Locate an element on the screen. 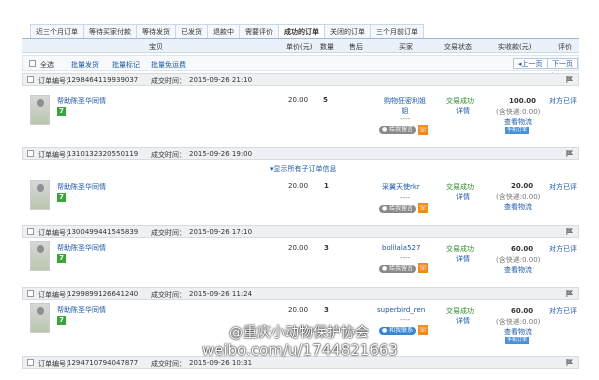 Image resolution: width=599 pixels, height=380 pixels. order-number: 1298464119939037 is located at coordinates (103, 80).